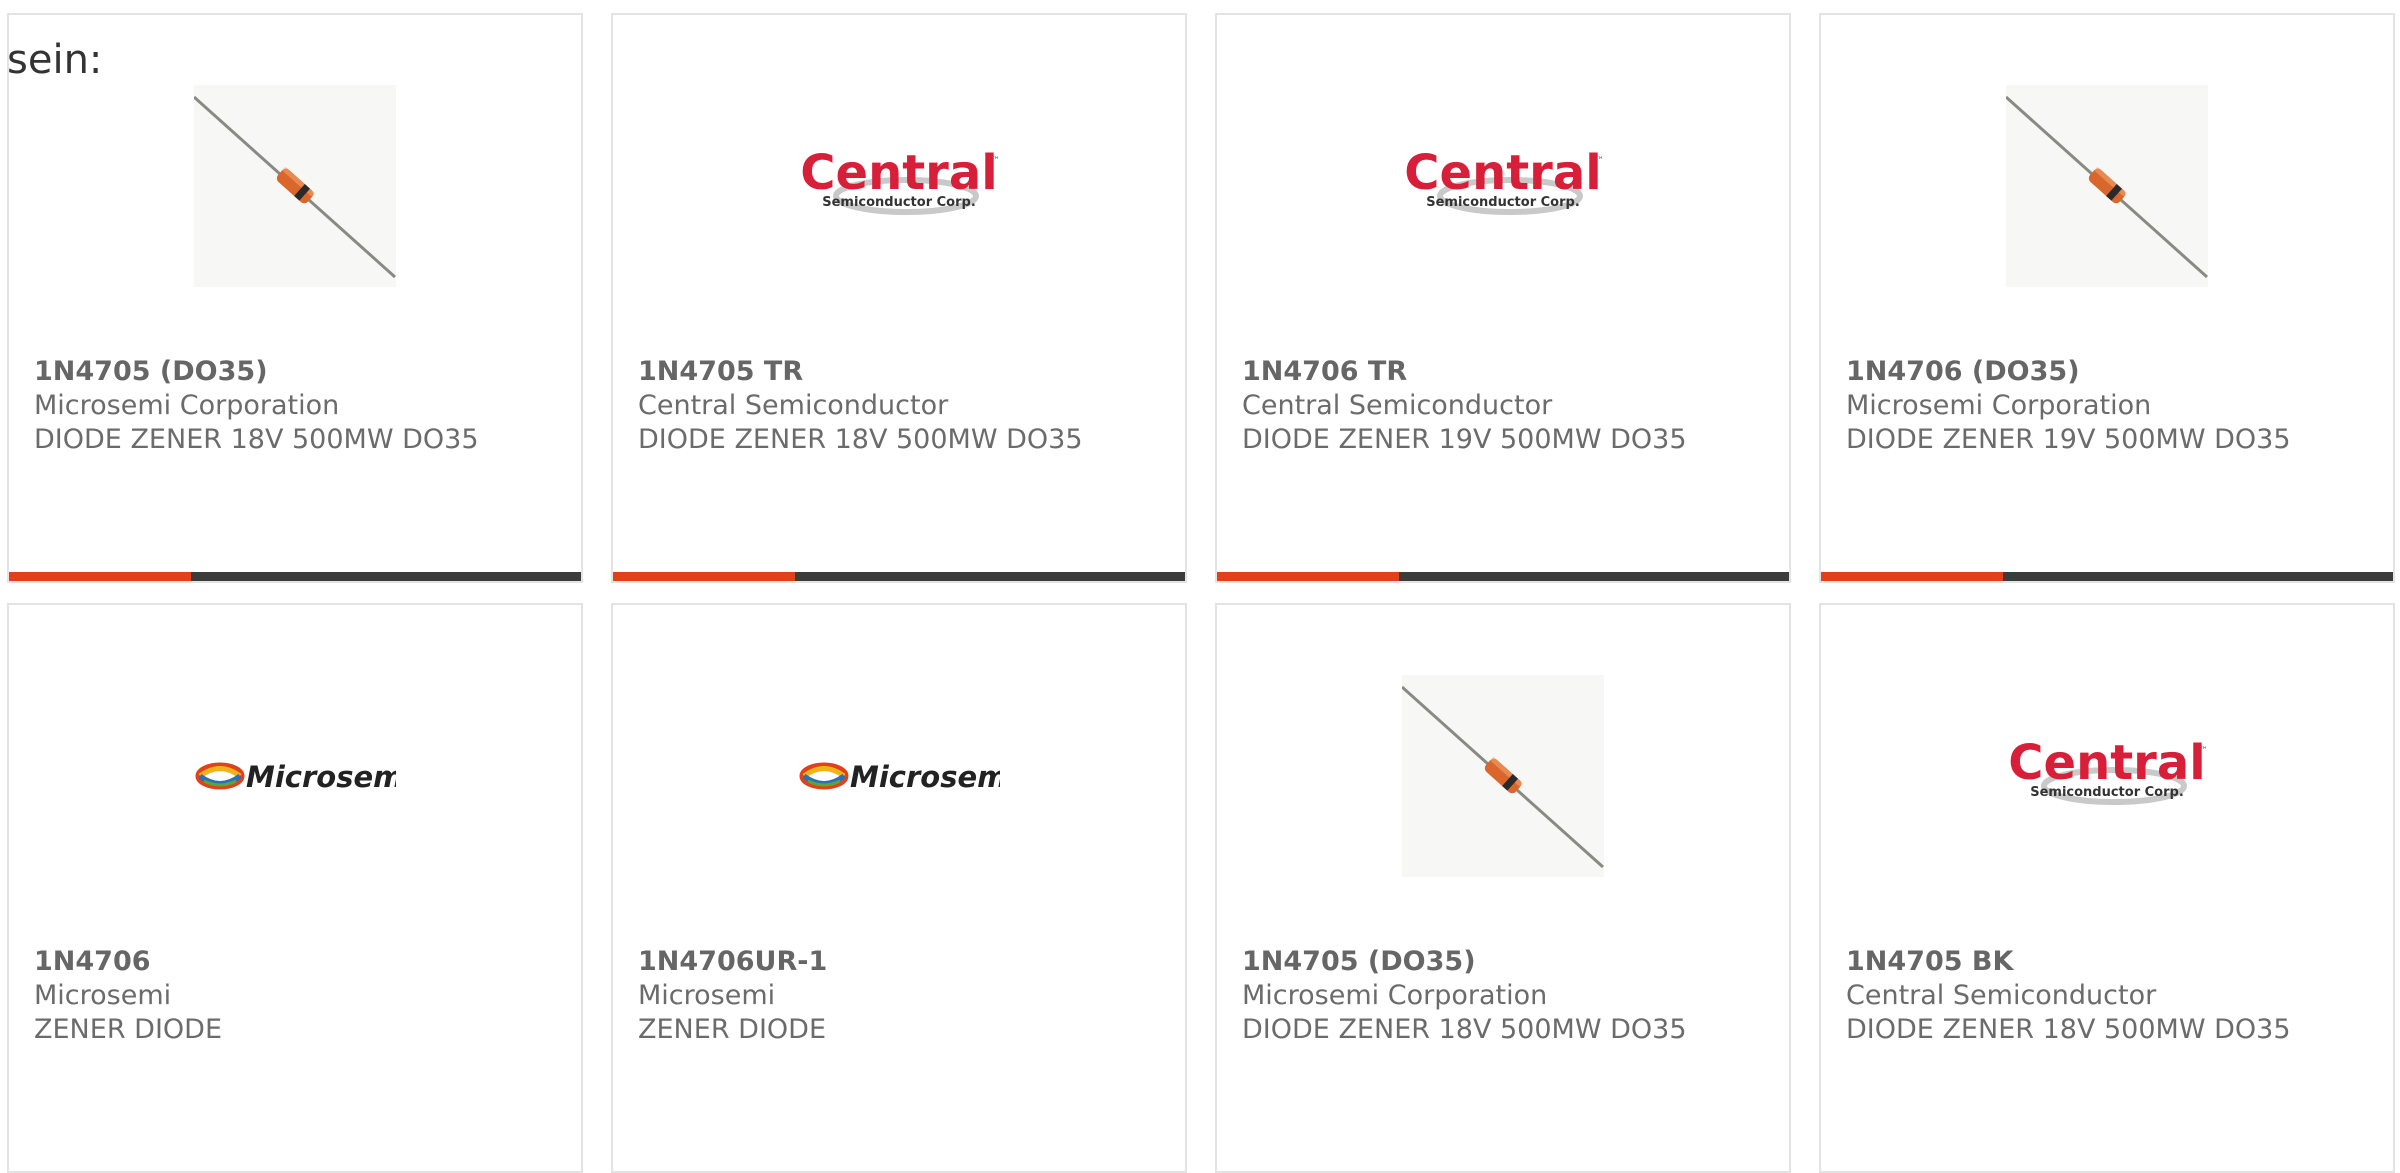 The height and width of the screenshot is (1173, 2400). What do you see at coordinates (1464, 372) in the screenshot?
I see `part-number: 1N4706 TR` at bounding box center [1464, 372].